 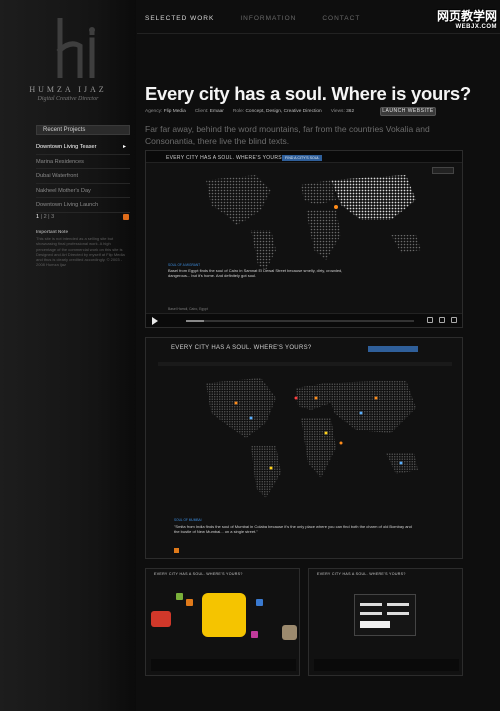 What do you see at coordinates (66, 147) in the screenshot?
I see `project-label: Downtown Living Teaser` at bounding box center [66, 147].